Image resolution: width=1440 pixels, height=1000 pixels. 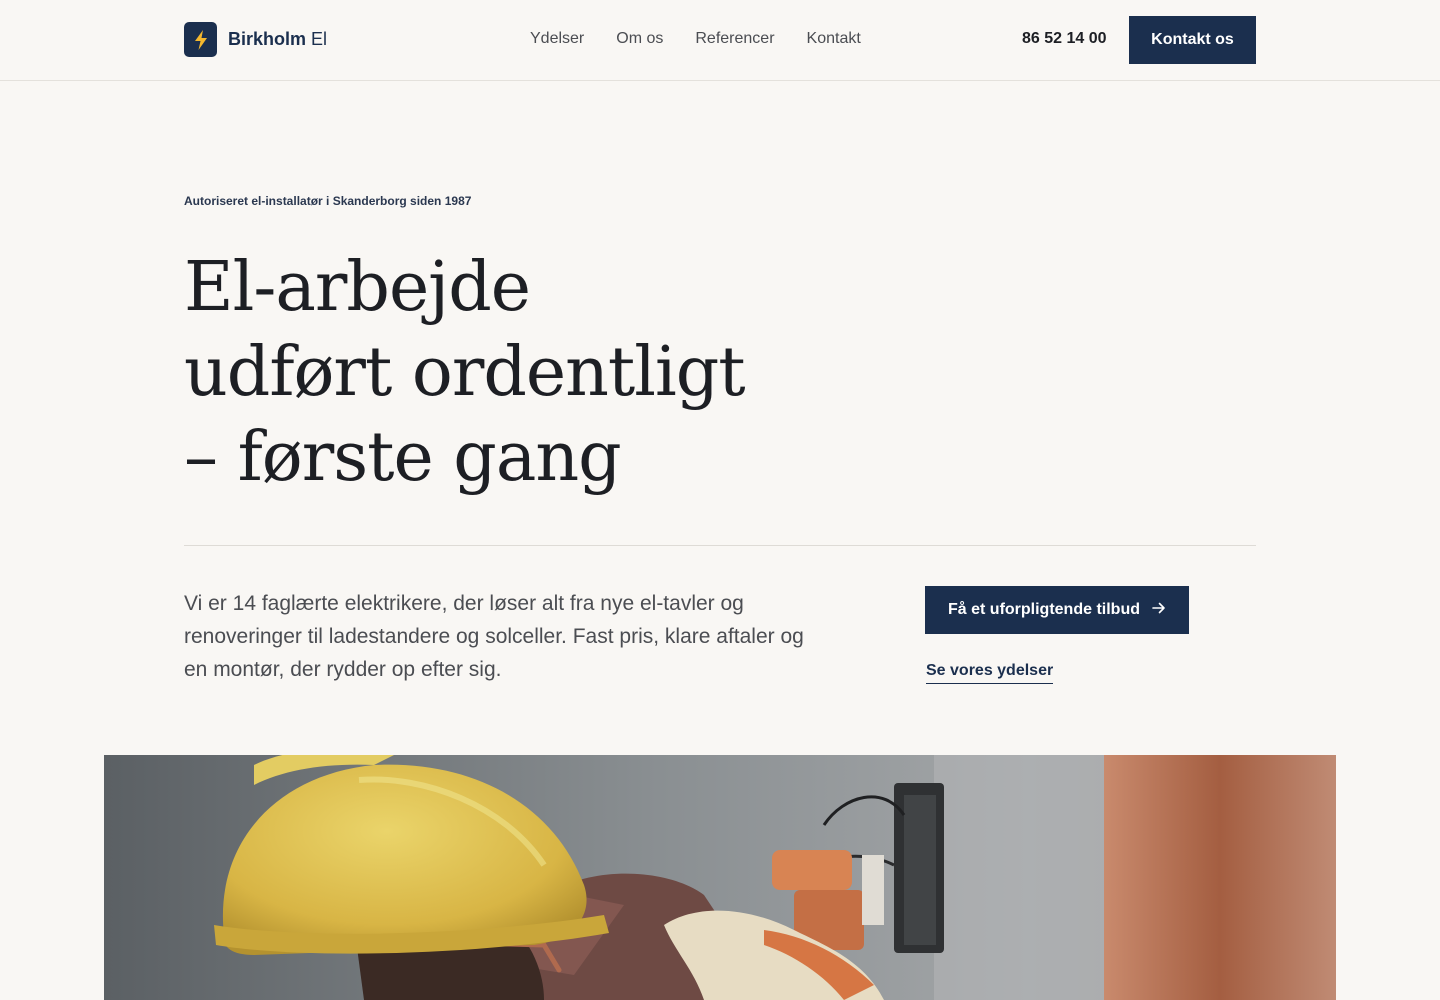 What do you see at coordinates (734, 39) in the screenshot?
I see `nav-link-referencer: Referencer` at bounding box center [734, 39].